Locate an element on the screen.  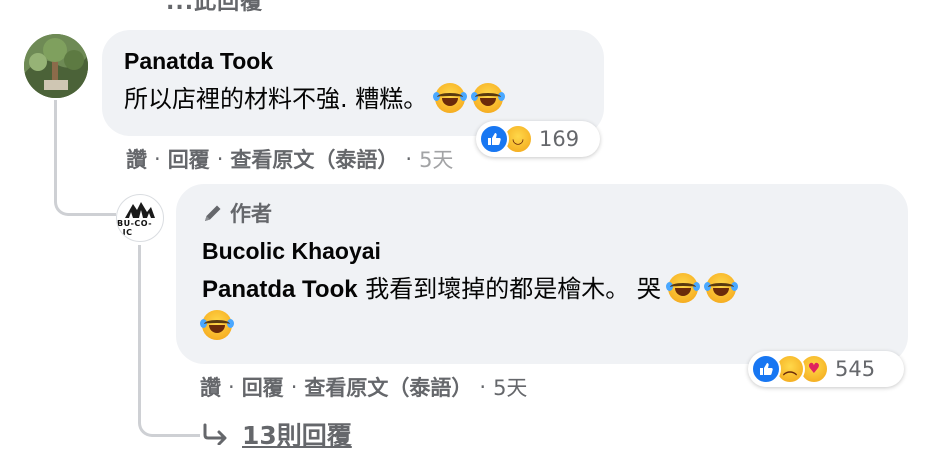
comment-text: 所以店裡的材料不強. 糟糕。 is located at coordinates (353, 99).